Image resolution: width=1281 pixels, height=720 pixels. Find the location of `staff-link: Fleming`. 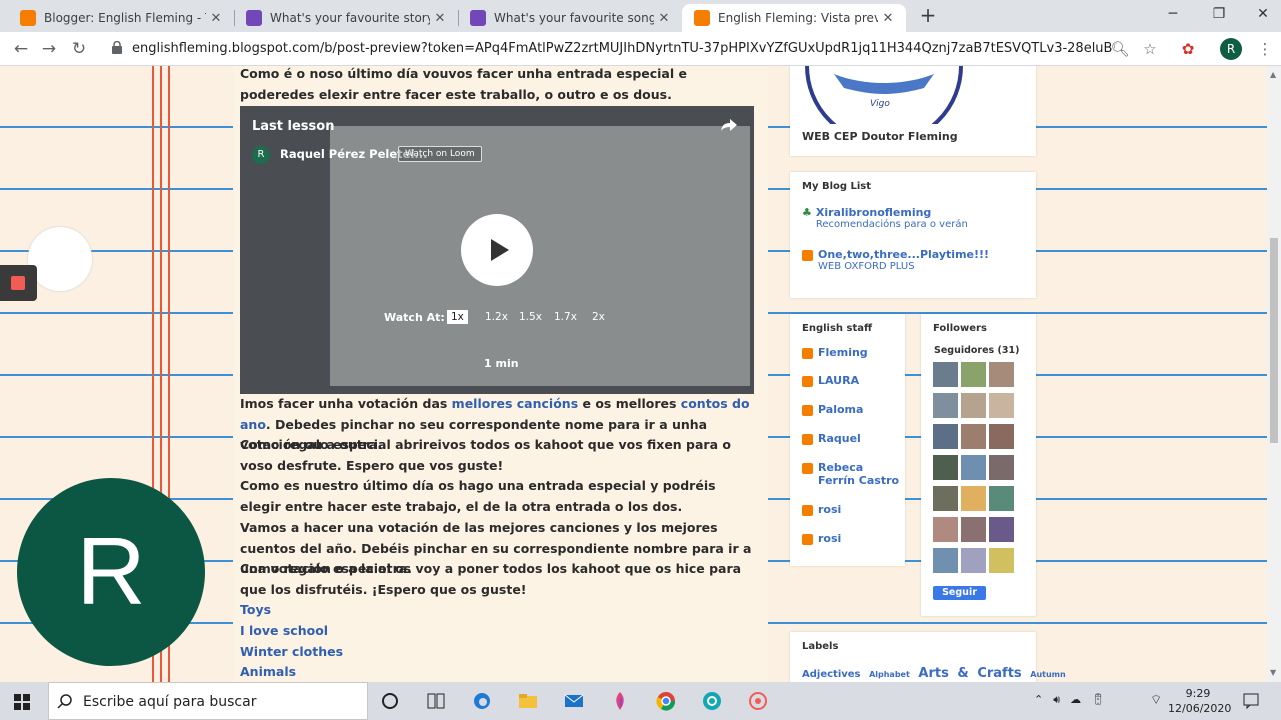

staff-link: Fleming is located at coordinates (843, 352).